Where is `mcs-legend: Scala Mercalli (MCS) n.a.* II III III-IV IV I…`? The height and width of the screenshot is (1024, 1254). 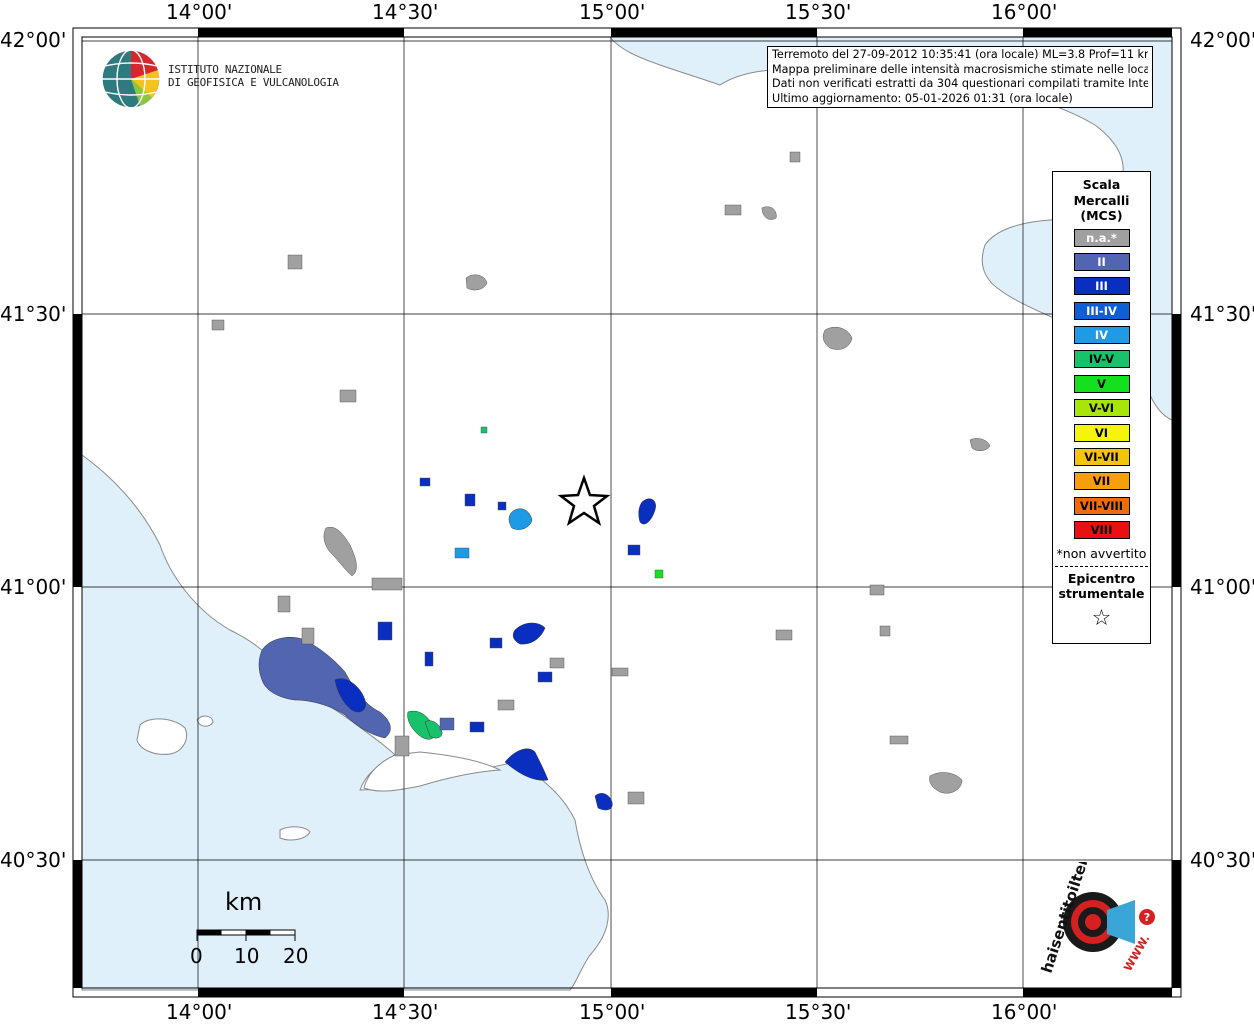 mcs-legend: Scala Mercalli (MCS) n.a.* II III III-IV IV I… is located at coordinates (1101, 407).